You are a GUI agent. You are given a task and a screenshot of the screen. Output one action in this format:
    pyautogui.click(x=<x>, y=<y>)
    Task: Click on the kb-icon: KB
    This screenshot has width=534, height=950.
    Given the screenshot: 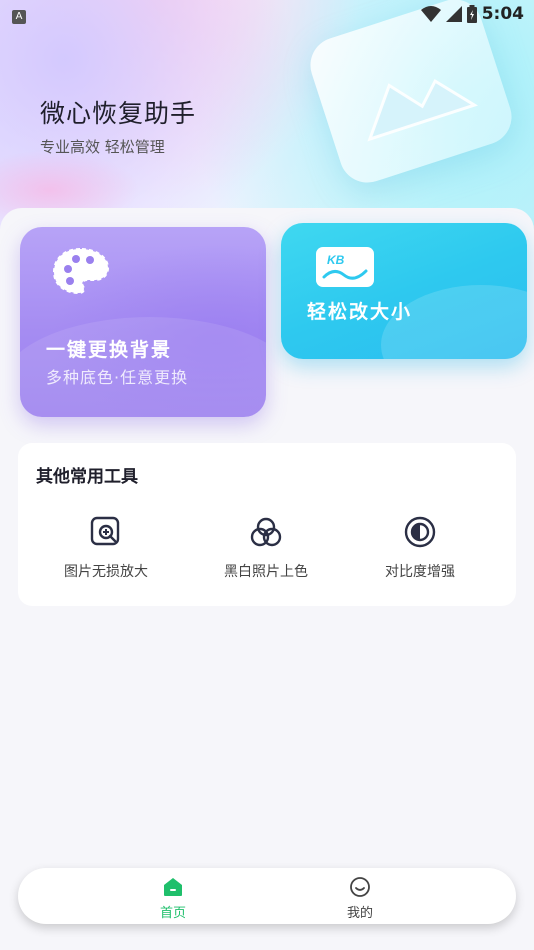 What is the action you would take?
    pyautogui.click(x=345, y=267)
    